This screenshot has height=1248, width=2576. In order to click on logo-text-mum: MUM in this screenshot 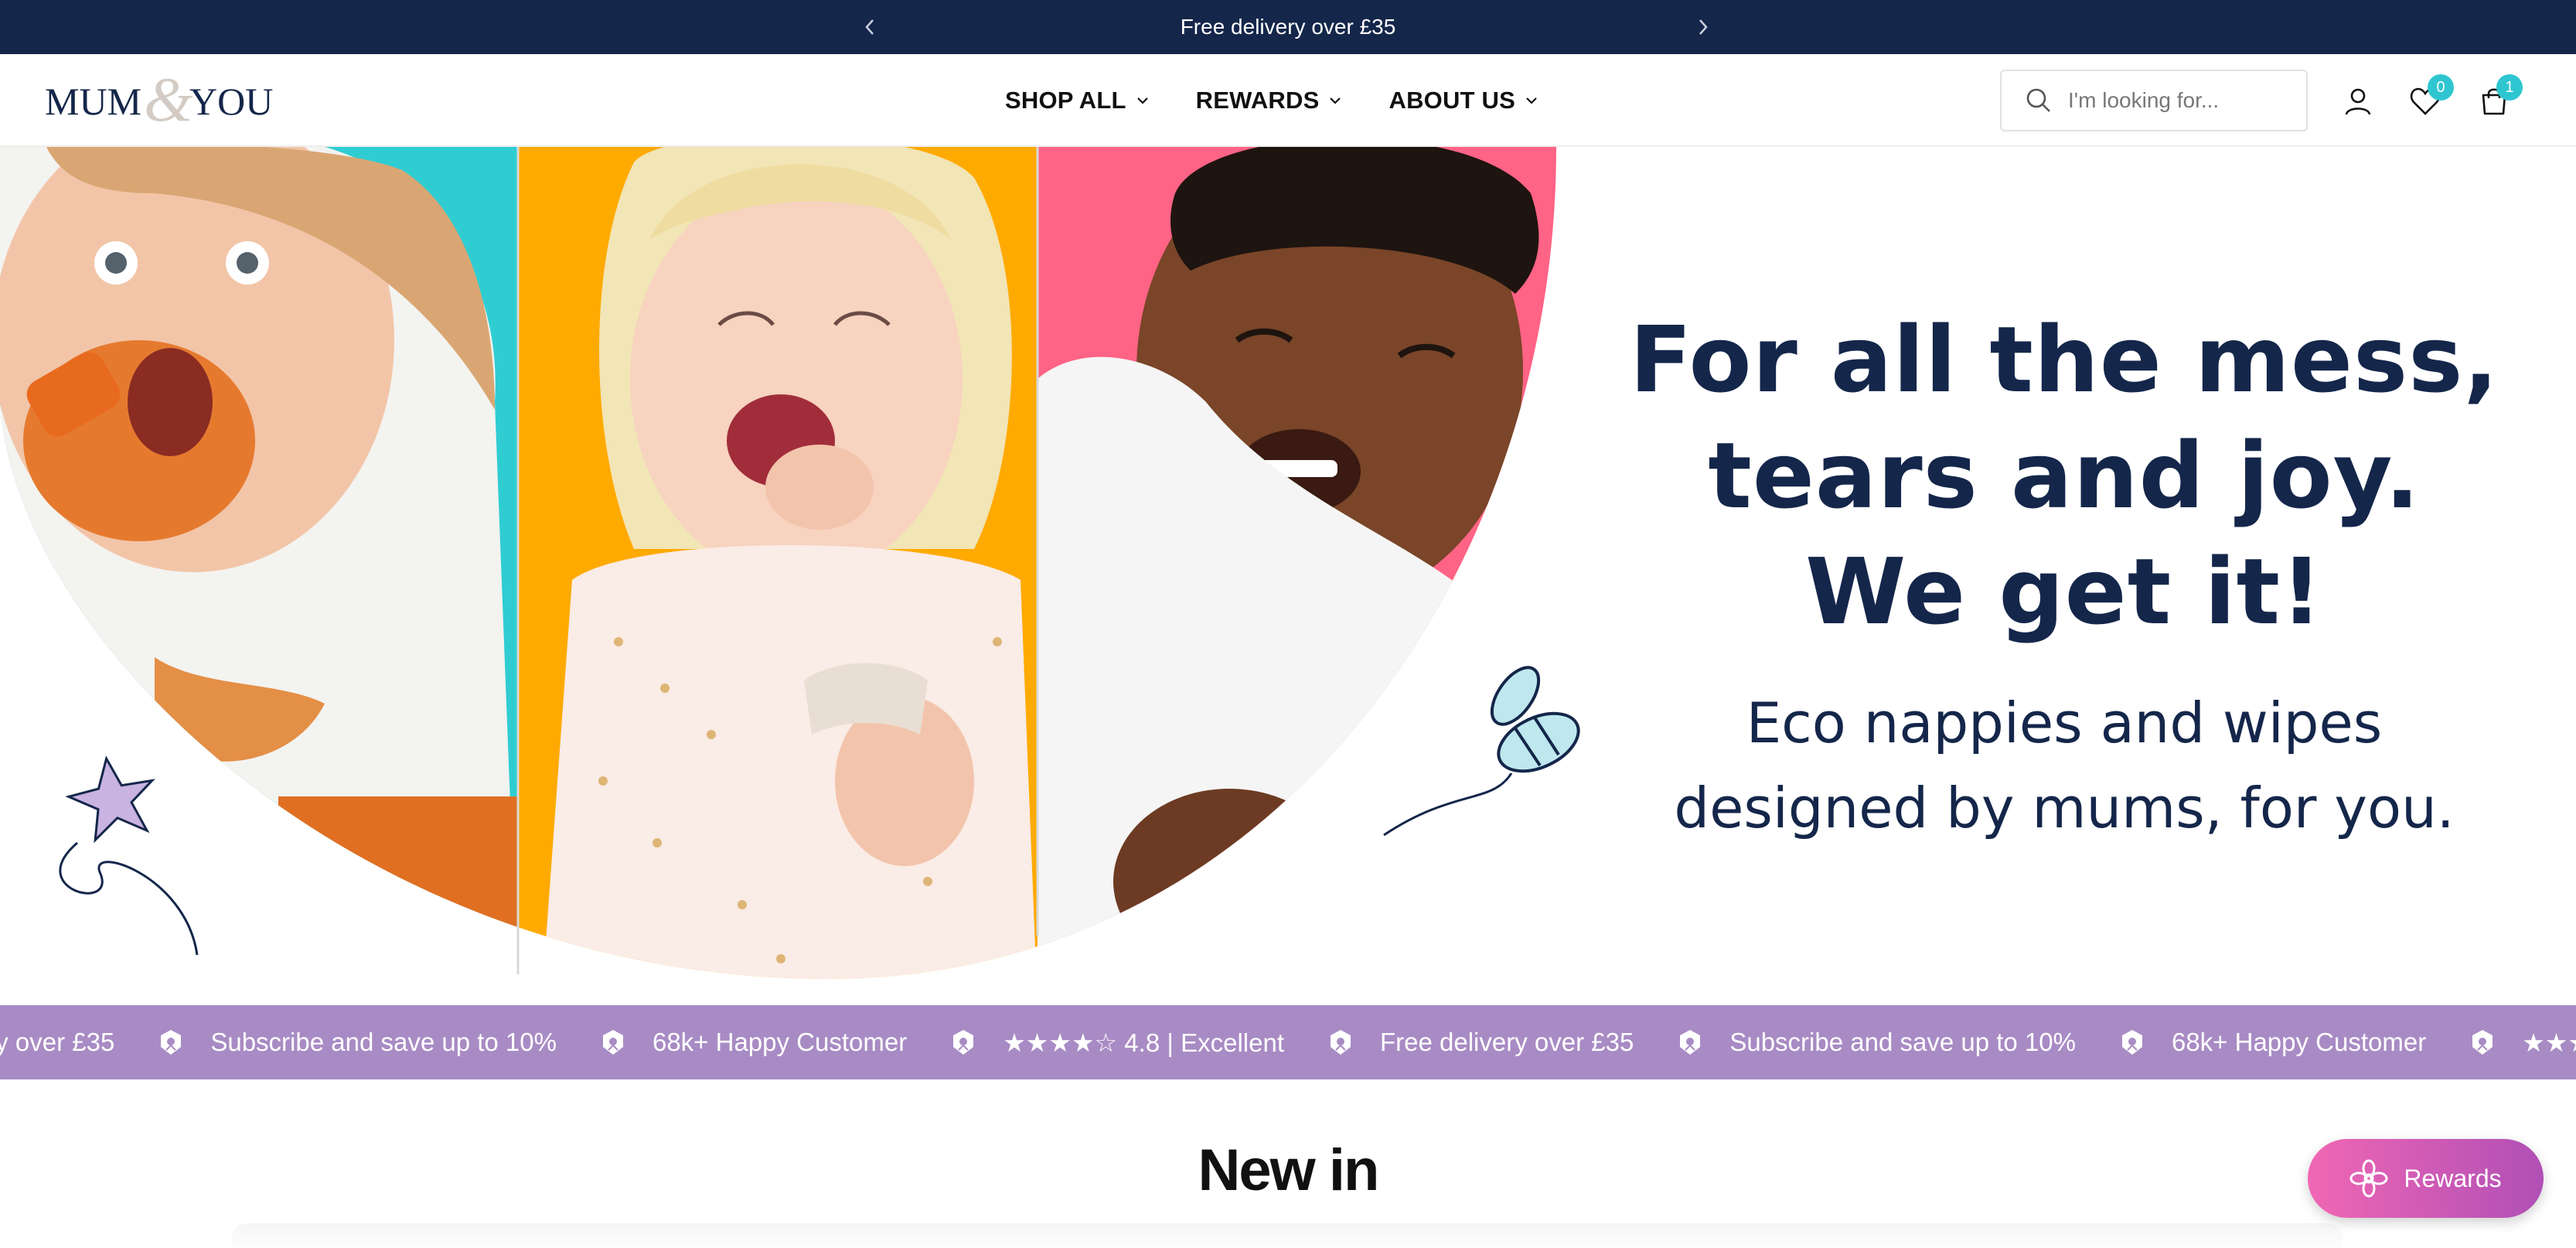, I will do `click(93, 102)`.